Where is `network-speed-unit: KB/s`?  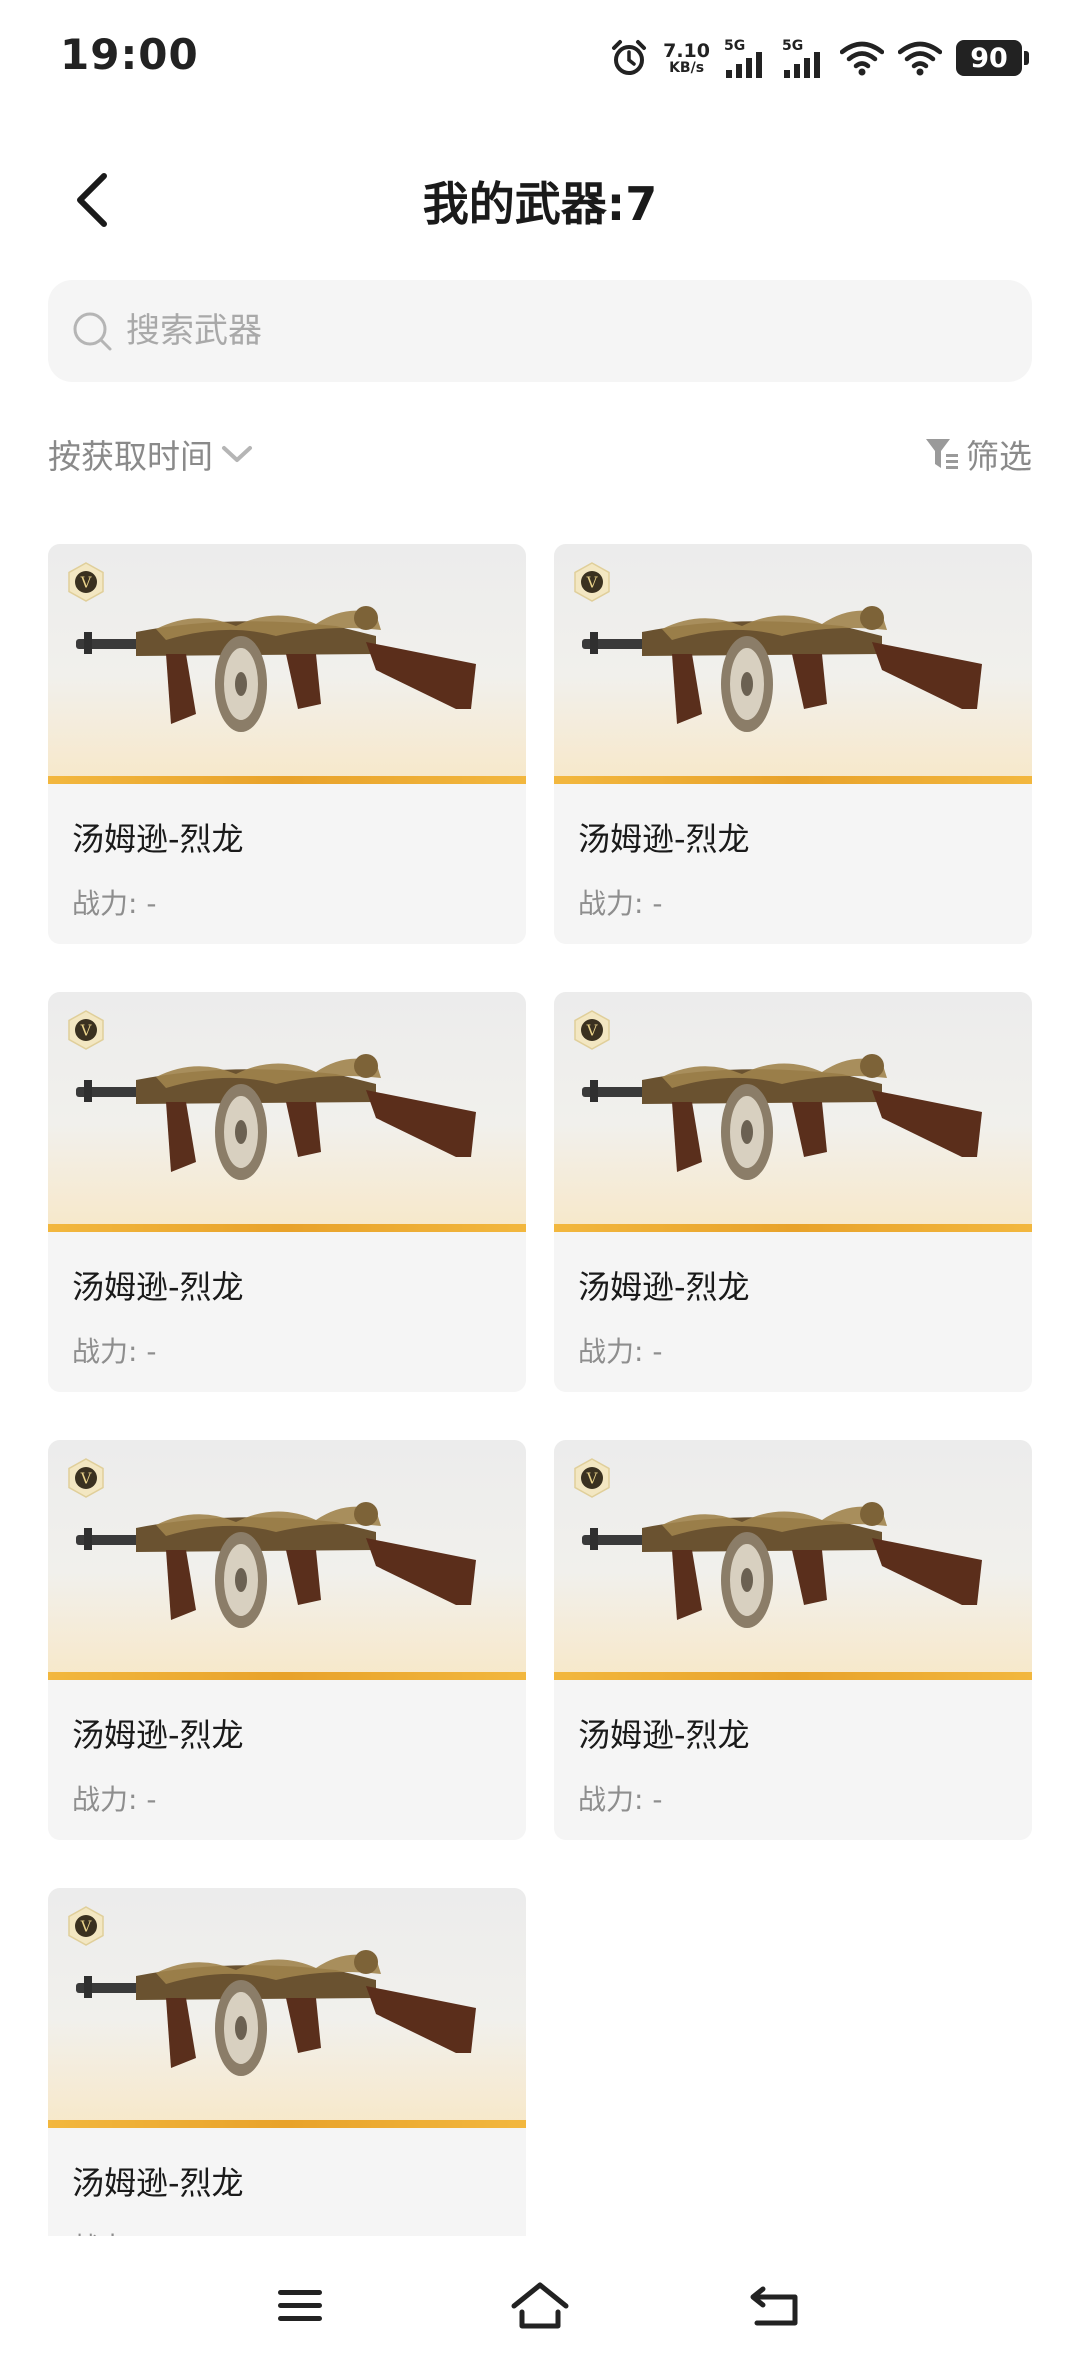 network-speed-unit: KB/s is located at coordinates (687, 67).